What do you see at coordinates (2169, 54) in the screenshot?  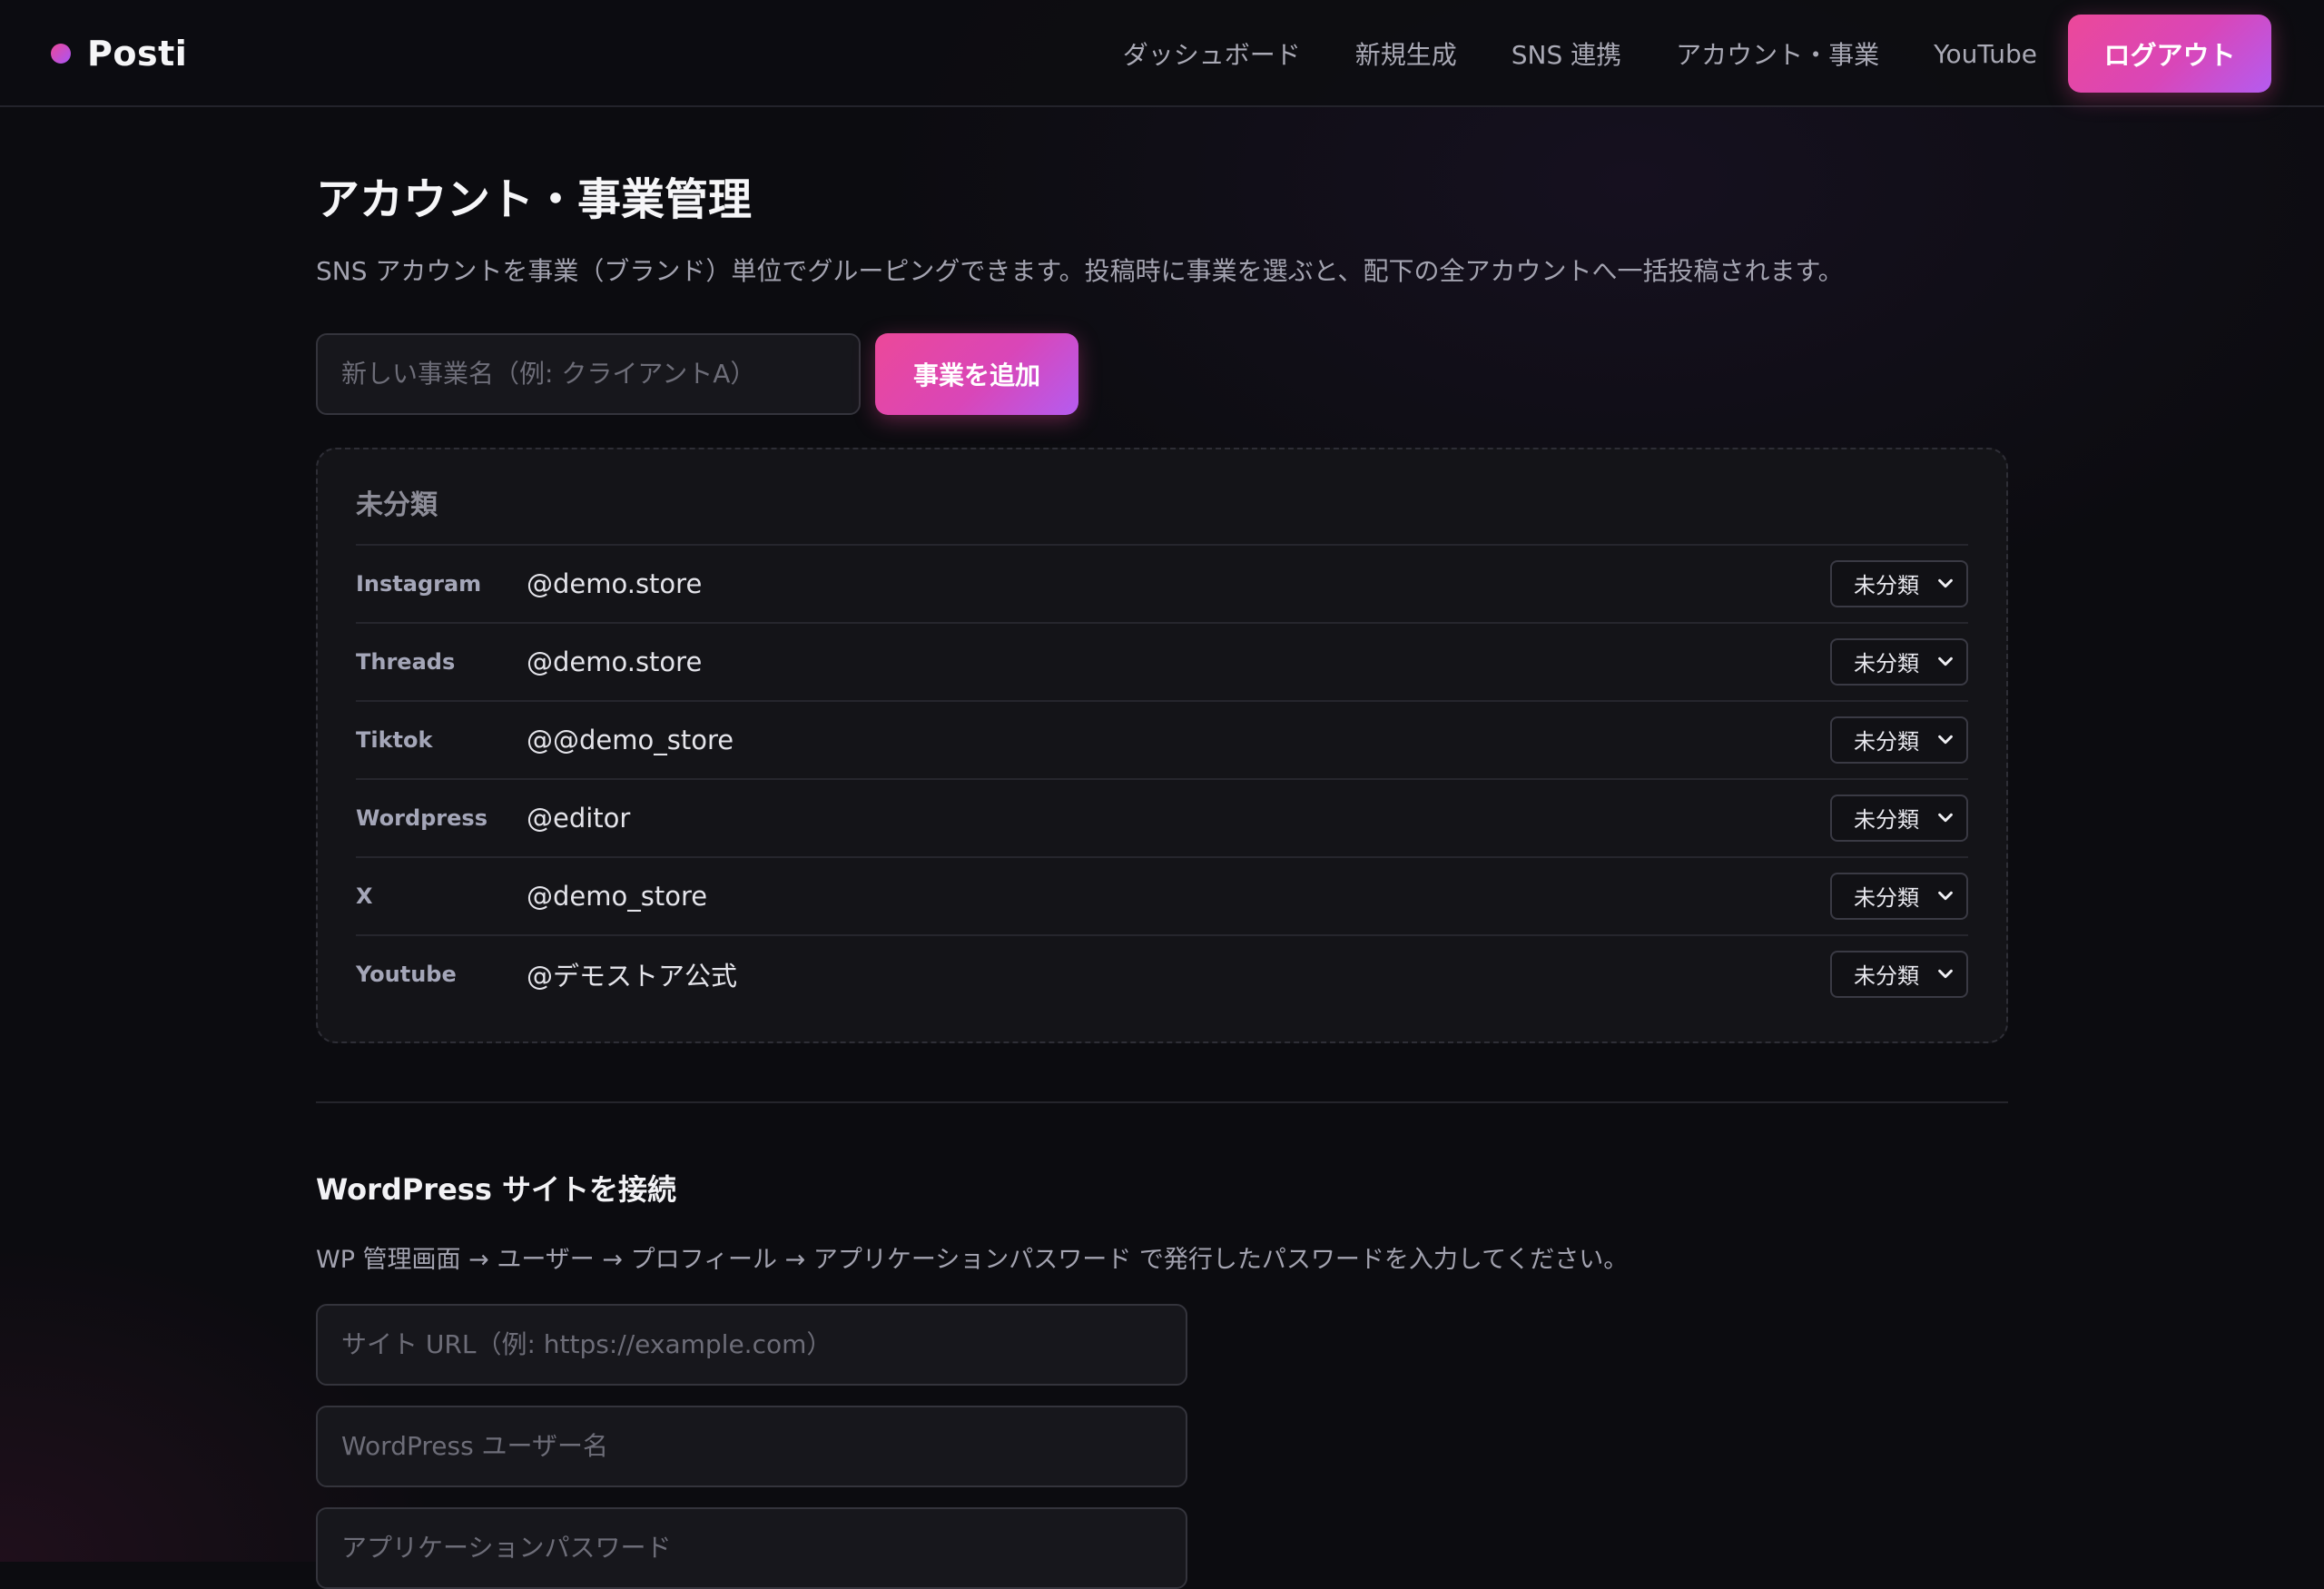 I see `logout-button: ログアウト` at bounding box center [2169, 54].